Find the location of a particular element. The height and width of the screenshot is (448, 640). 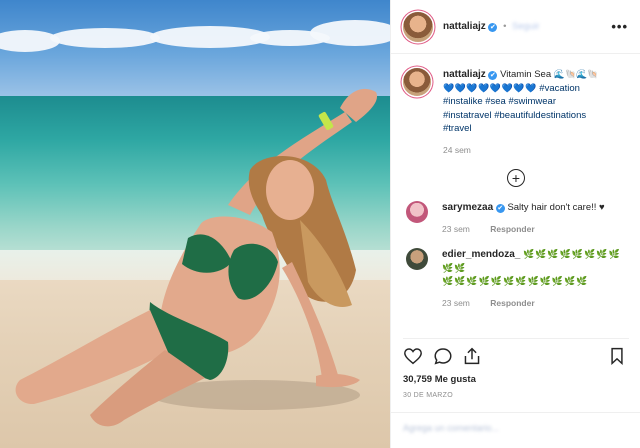

post-date: 30 DE MARZO is located at coordinates (428, 395).